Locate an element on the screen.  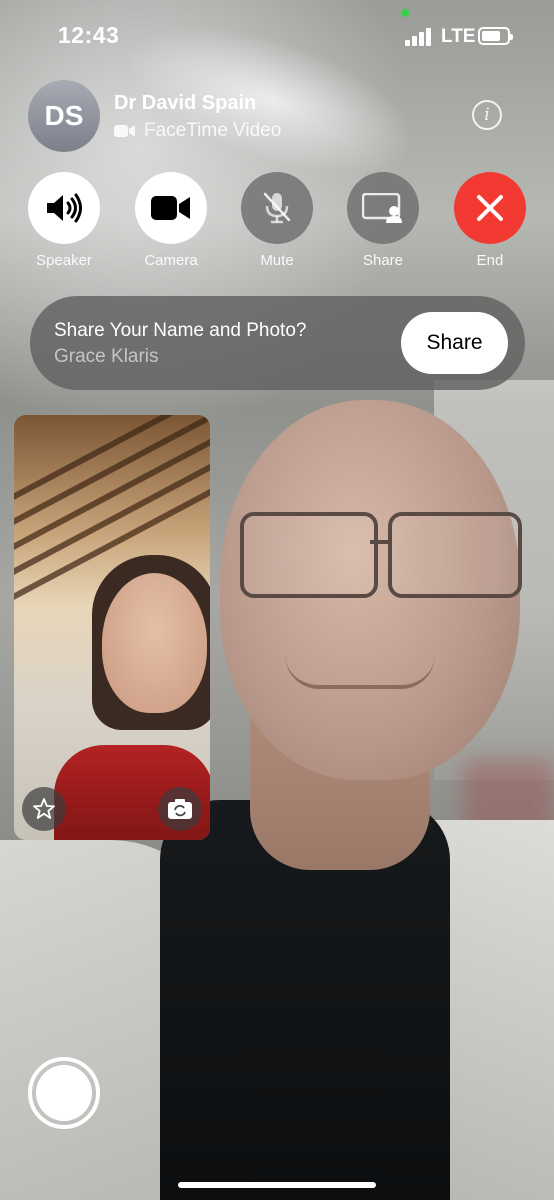
camera-in-use-indicator is located at coordinates (405, 13).